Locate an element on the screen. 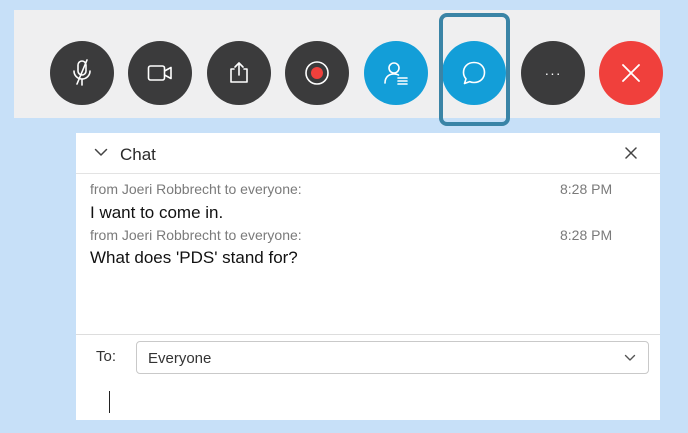 The height and width of the screenshot is (433, 688). mic-muted-icon is located at coordinates (82, 72).